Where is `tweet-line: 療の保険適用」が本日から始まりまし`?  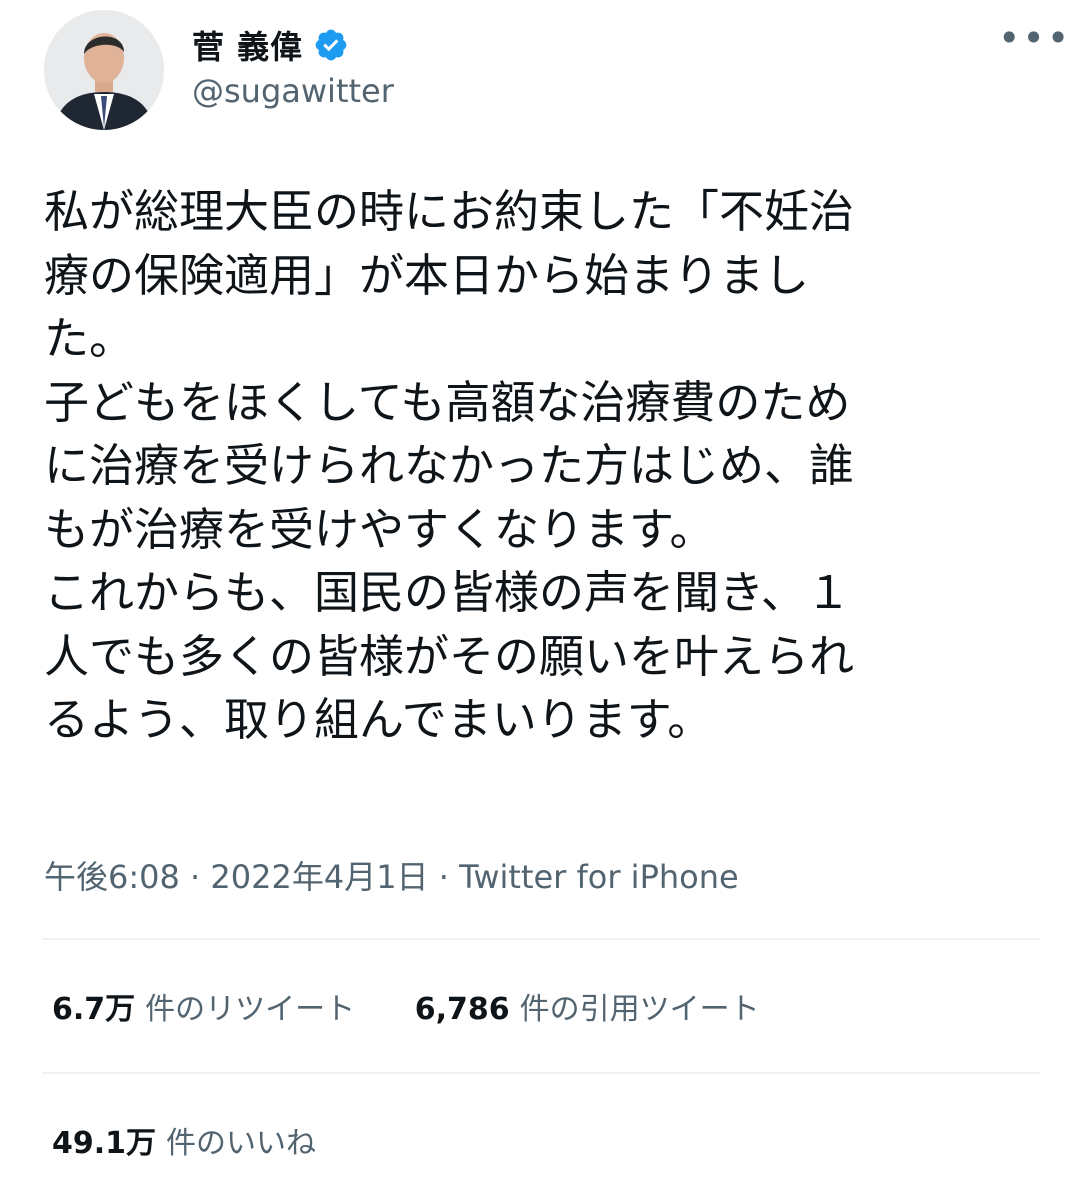 tweet-line: 療の保険適用」が本日から始まりまし is located at coordinates (427, 275).